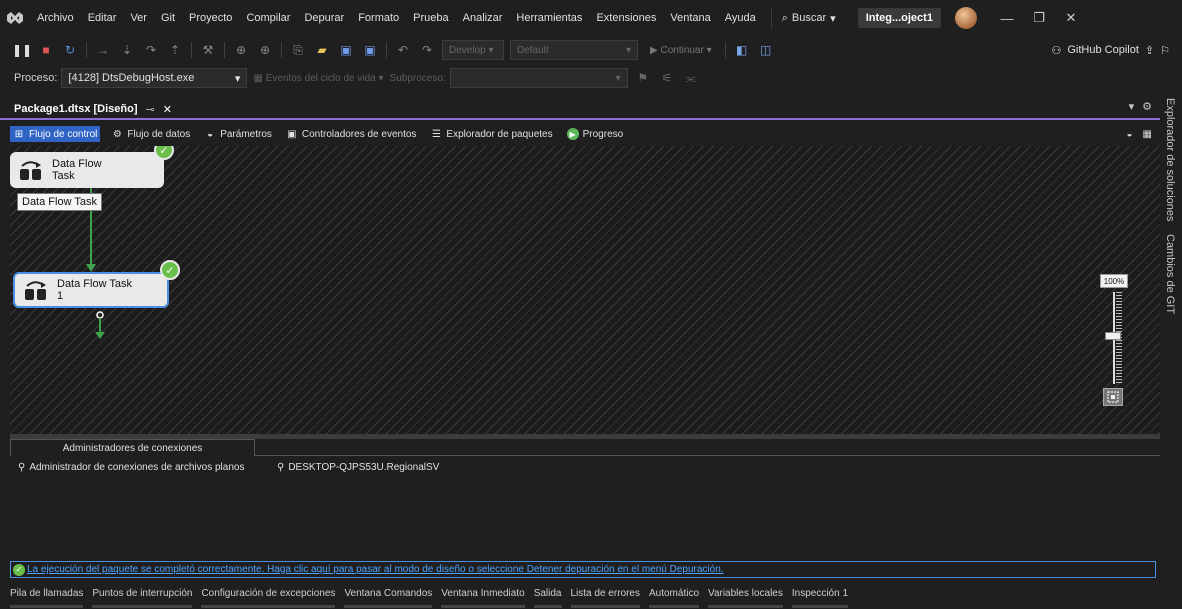 The height and width of the screenshot is (609, 1182). I want to click on copilot-icon: ⚇, so click(1056, 50).